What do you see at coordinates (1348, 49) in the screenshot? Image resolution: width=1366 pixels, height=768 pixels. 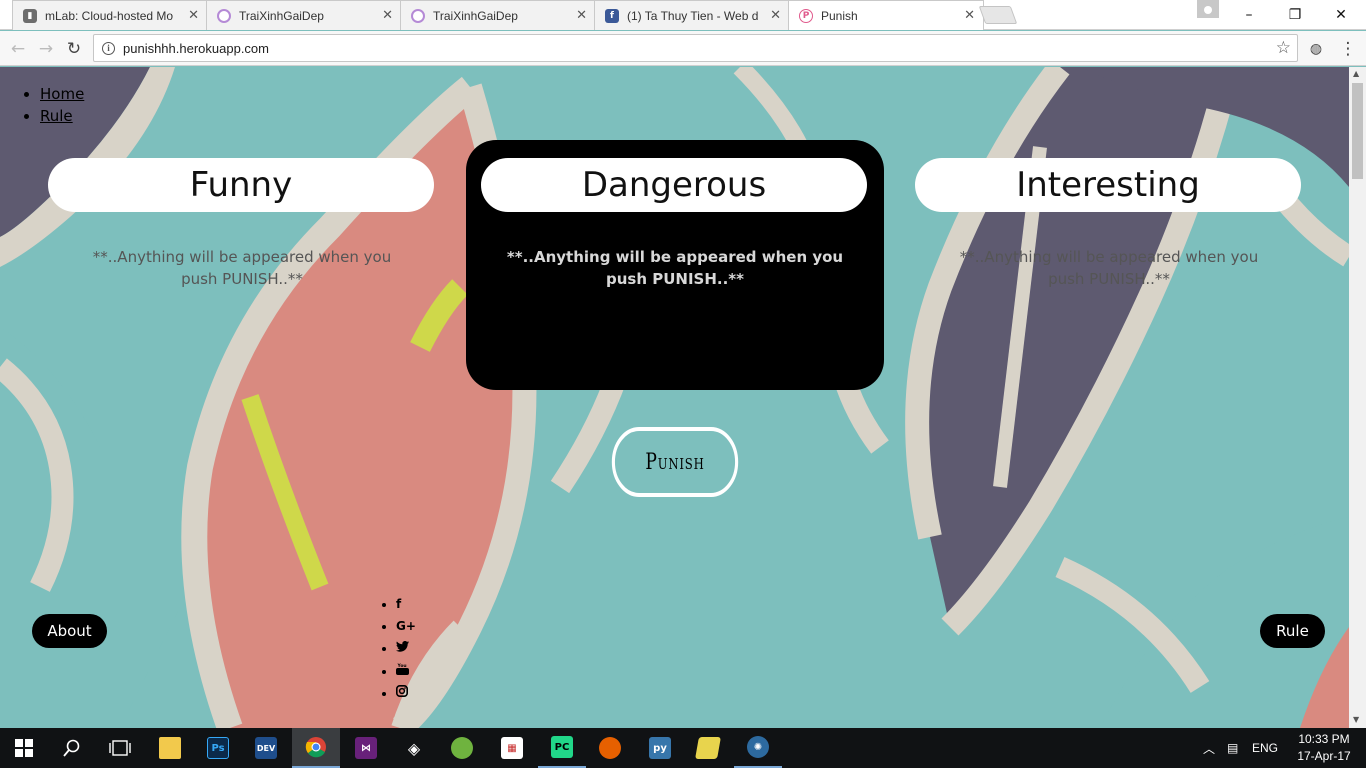 I see `menu-kebab-icon: ⋮` at bounding box center [1348, 49].